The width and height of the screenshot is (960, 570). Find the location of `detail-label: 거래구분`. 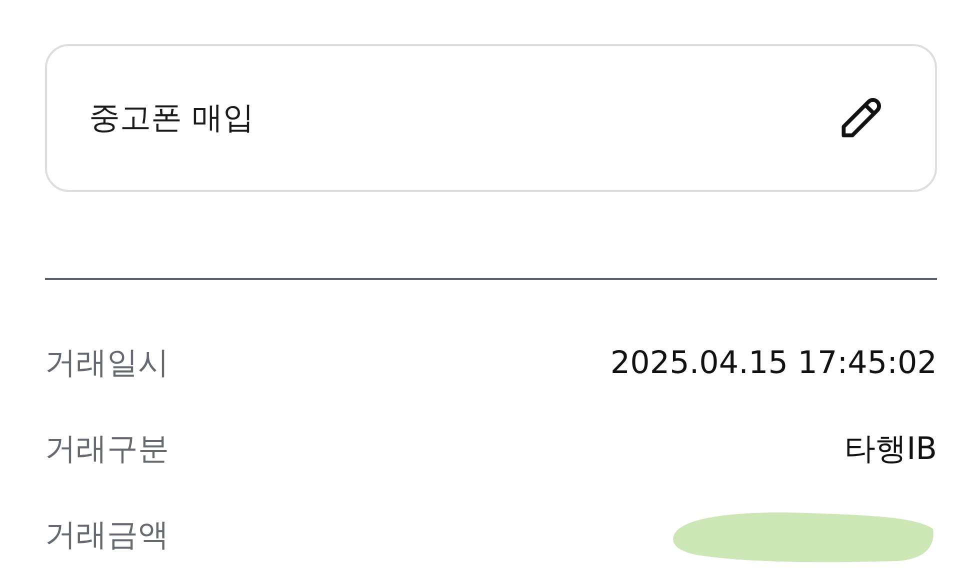

detail-label: 거래구분 is located at coordinates (107, 449).